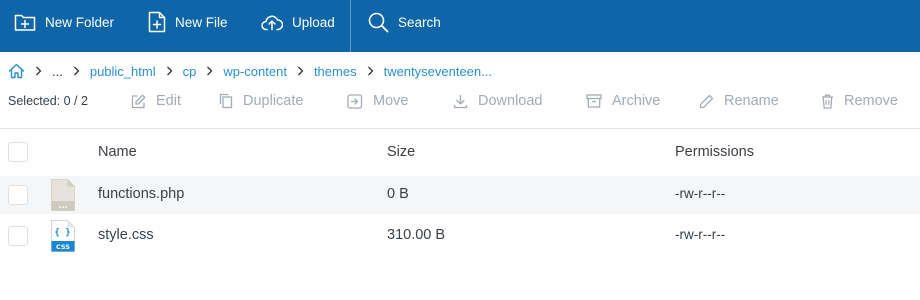 Image resolution: width=920 pixels, height=300 pixels. I want to click on file-size: 0 B, so click(398, 194).